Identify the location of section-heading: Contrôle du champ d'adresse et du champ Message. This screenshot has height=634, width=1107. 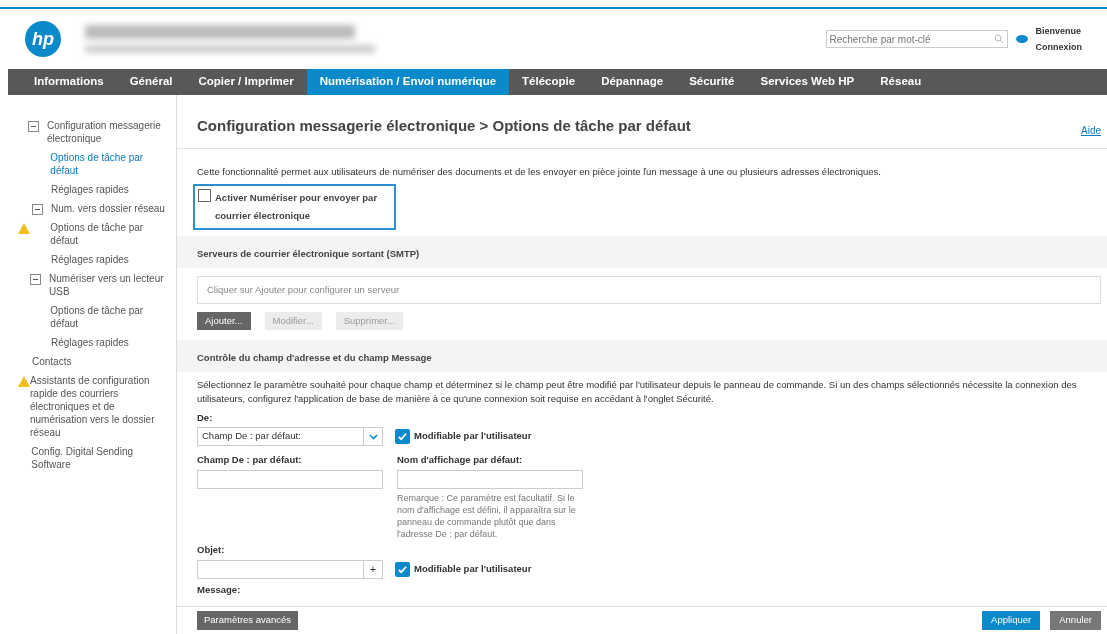
(314, 357).